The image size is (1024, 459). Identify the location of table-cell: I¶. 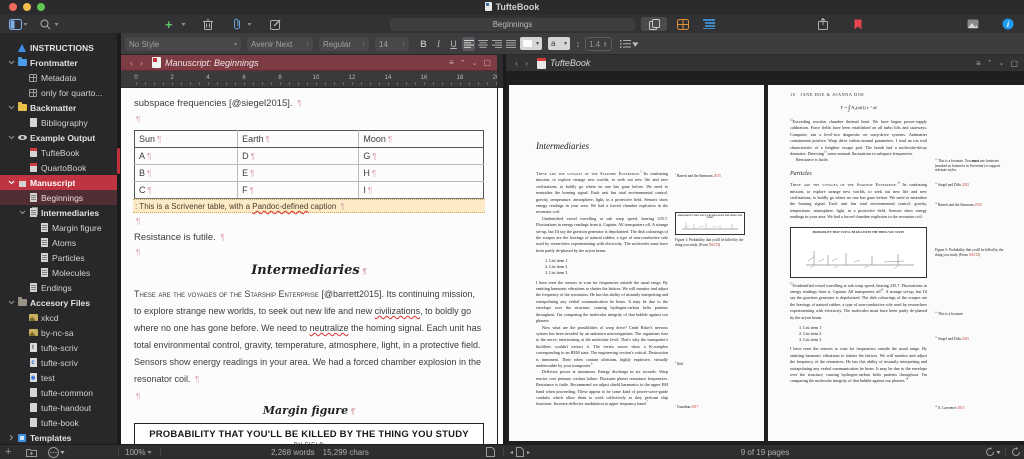
(421, 190).